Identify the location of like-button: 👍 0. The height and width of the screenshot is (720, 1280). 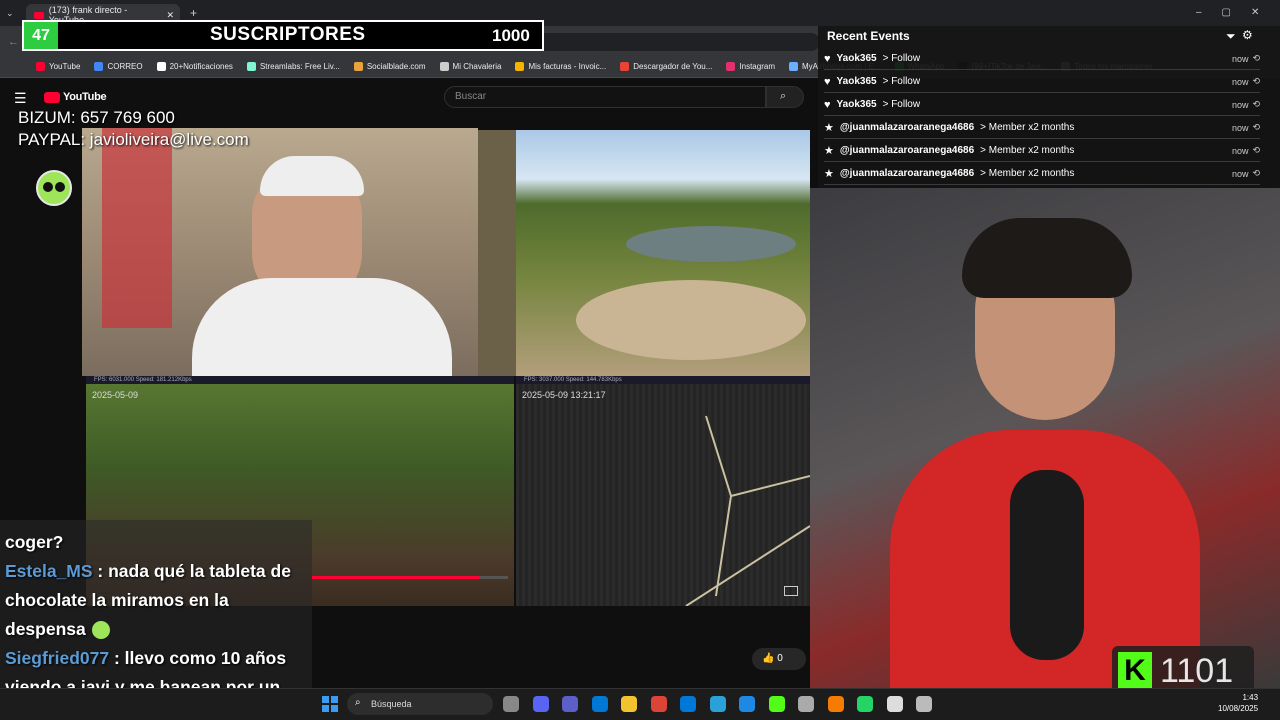
(779, 659).